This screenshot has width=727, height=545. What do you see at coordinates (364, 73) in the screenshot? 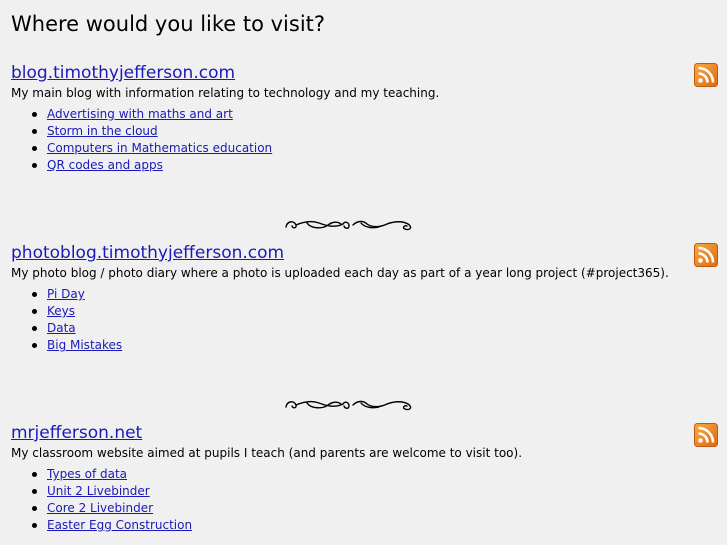
I see `site-link-blog: blog.timothyjefferson.com` at bounding box center [364, 73].